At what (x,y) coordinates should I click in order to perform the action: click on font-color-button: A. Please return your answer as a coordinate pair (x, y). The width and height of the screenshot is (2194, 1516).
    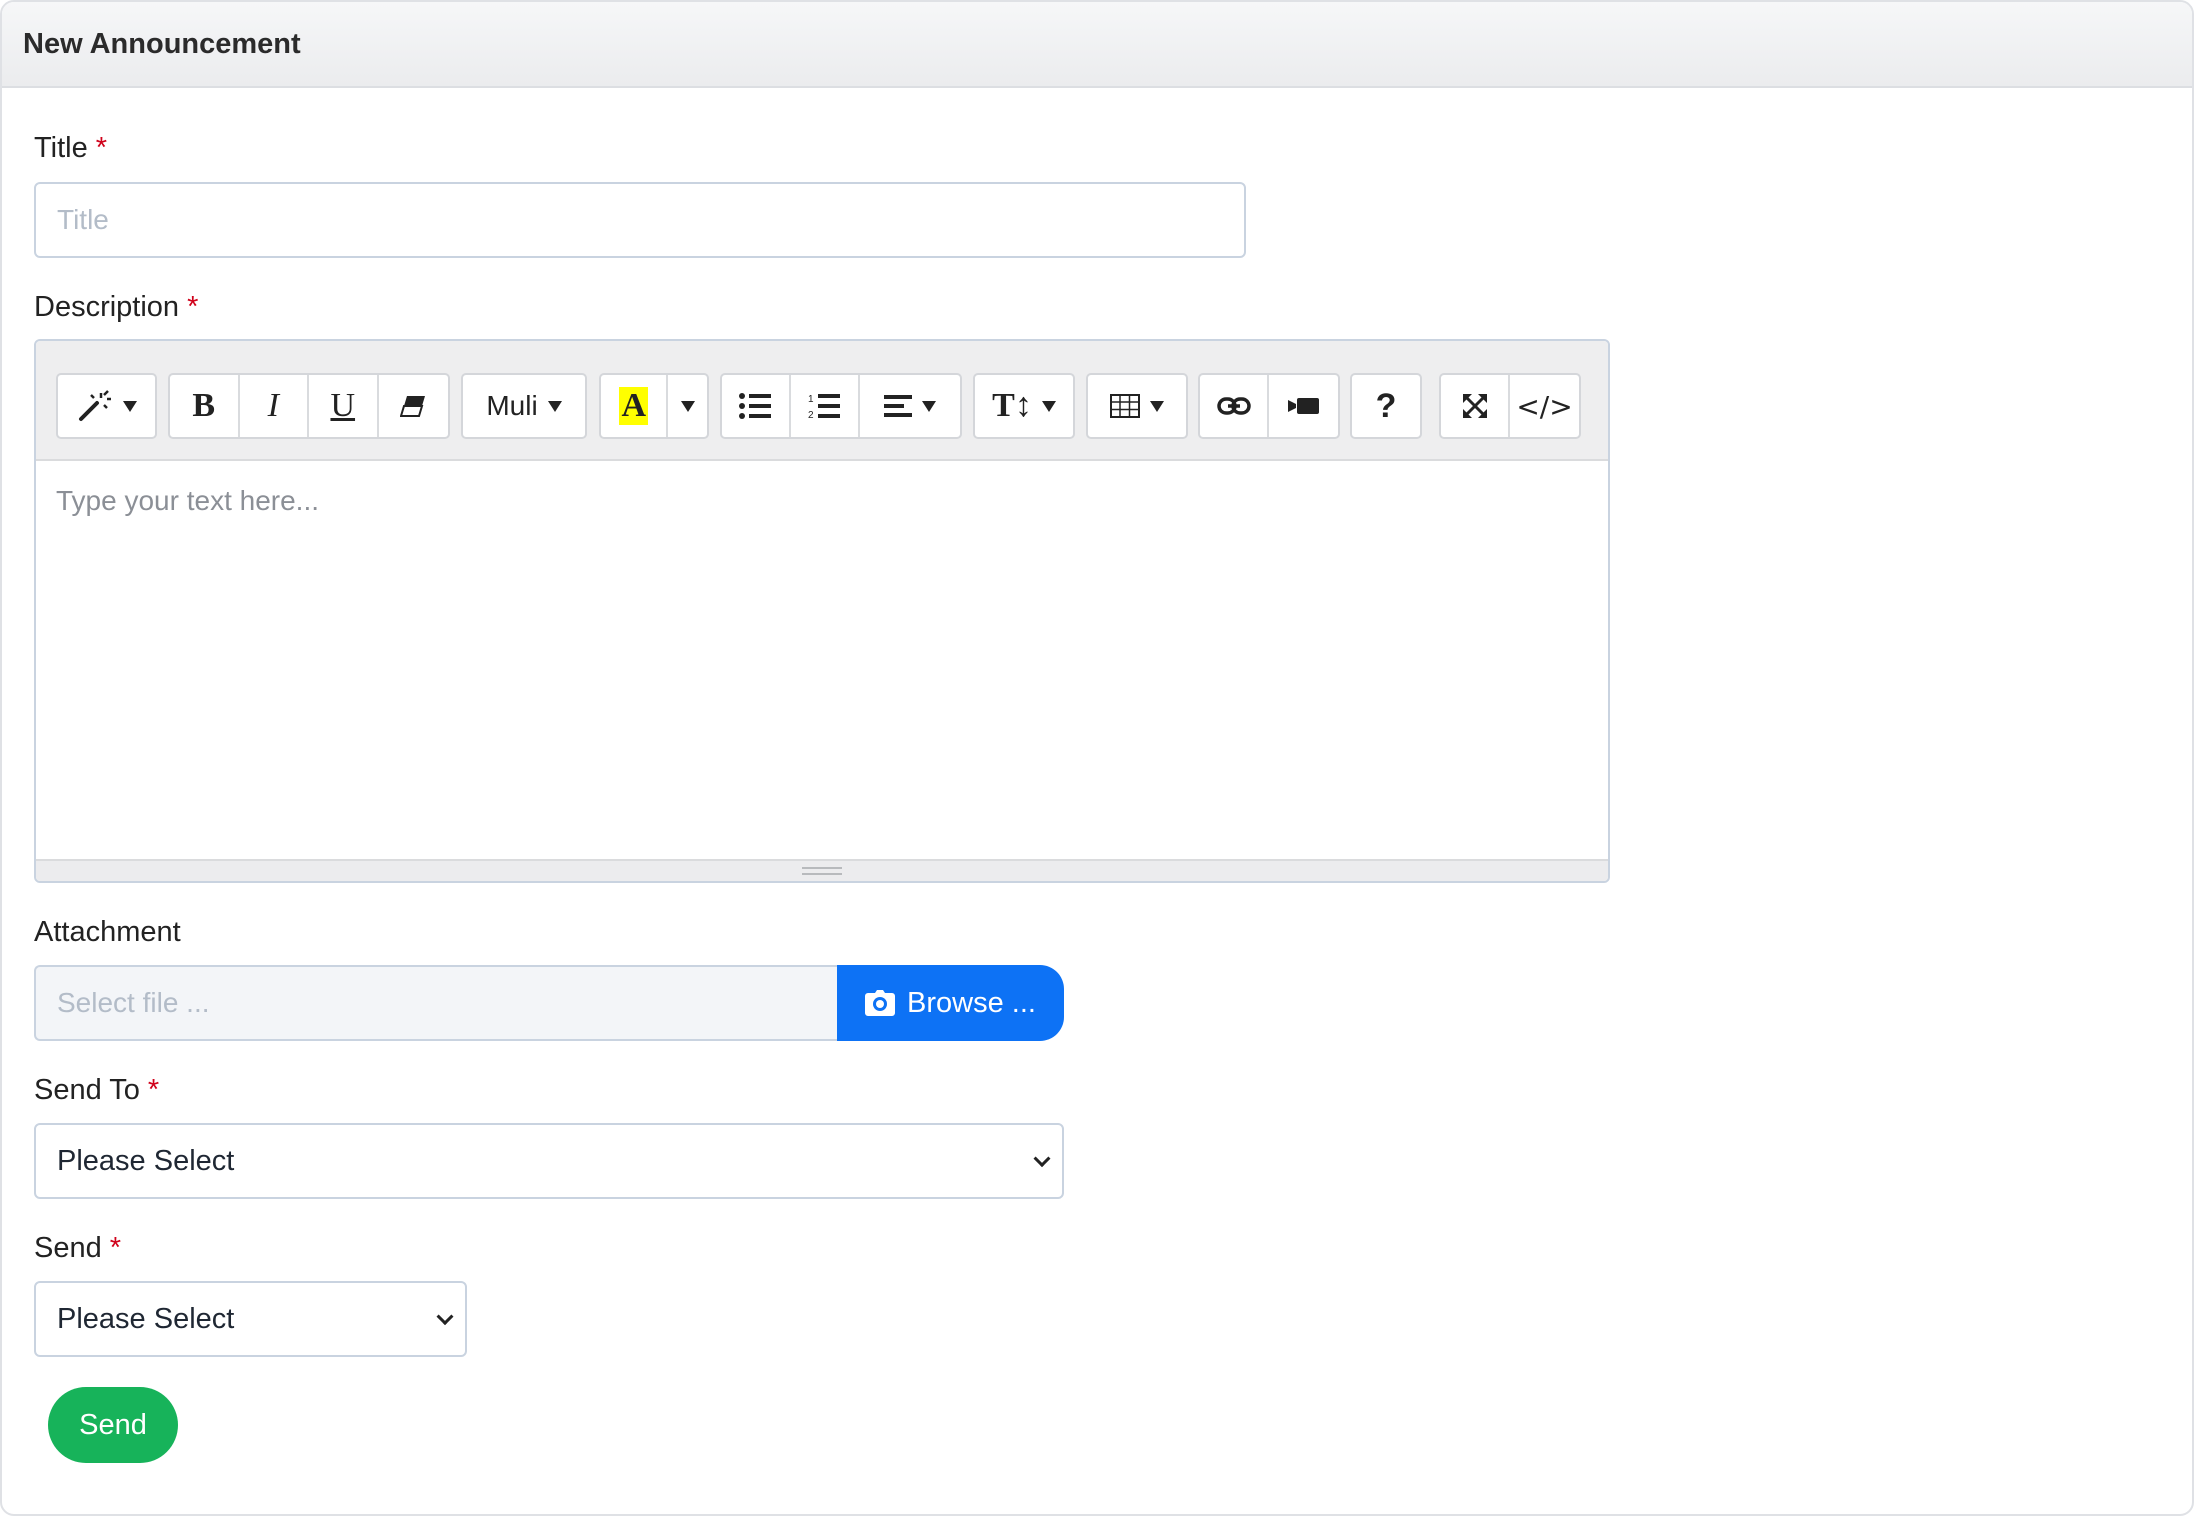
    Looking at the image, I should click on (635, 406).